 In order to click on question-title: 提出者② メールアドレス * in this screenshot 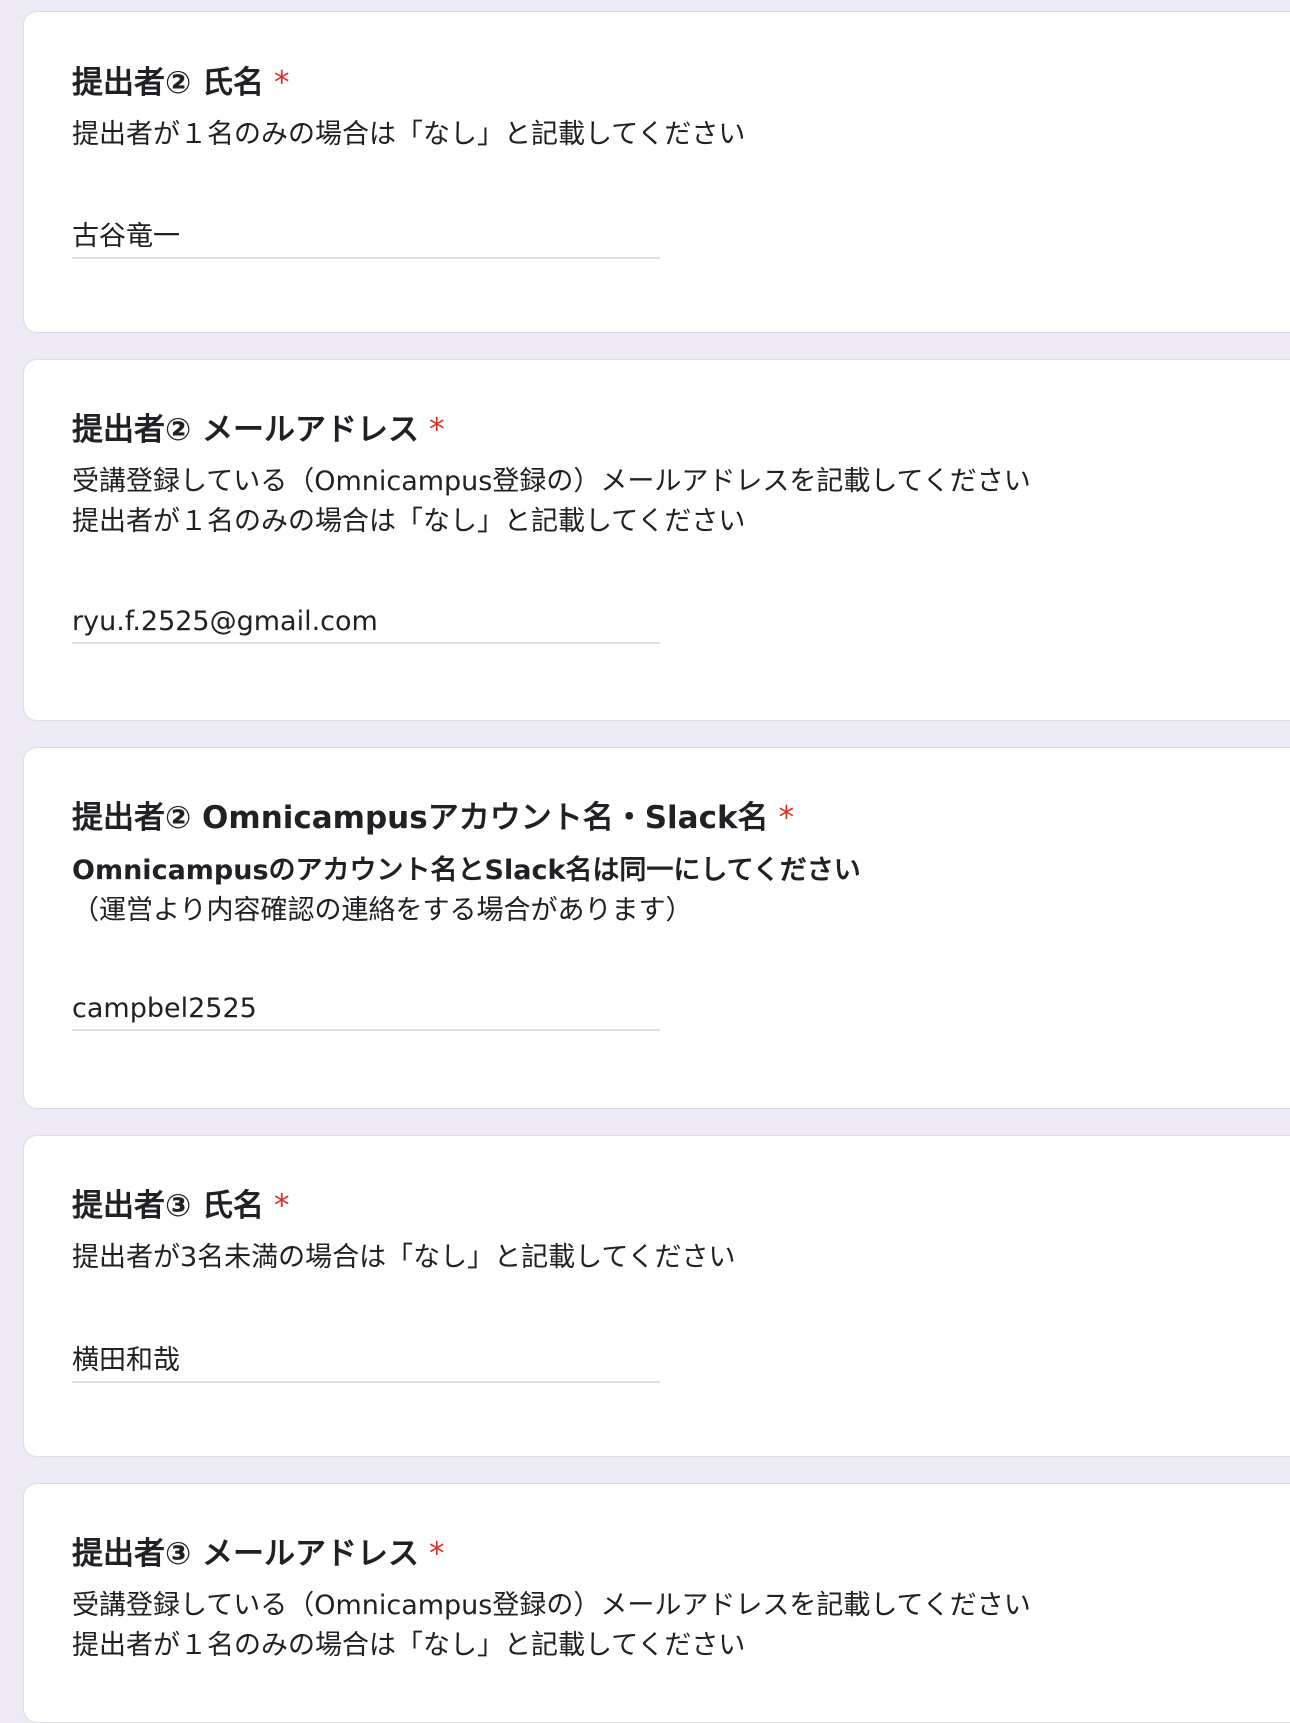, I will do `click(258, 430)`.